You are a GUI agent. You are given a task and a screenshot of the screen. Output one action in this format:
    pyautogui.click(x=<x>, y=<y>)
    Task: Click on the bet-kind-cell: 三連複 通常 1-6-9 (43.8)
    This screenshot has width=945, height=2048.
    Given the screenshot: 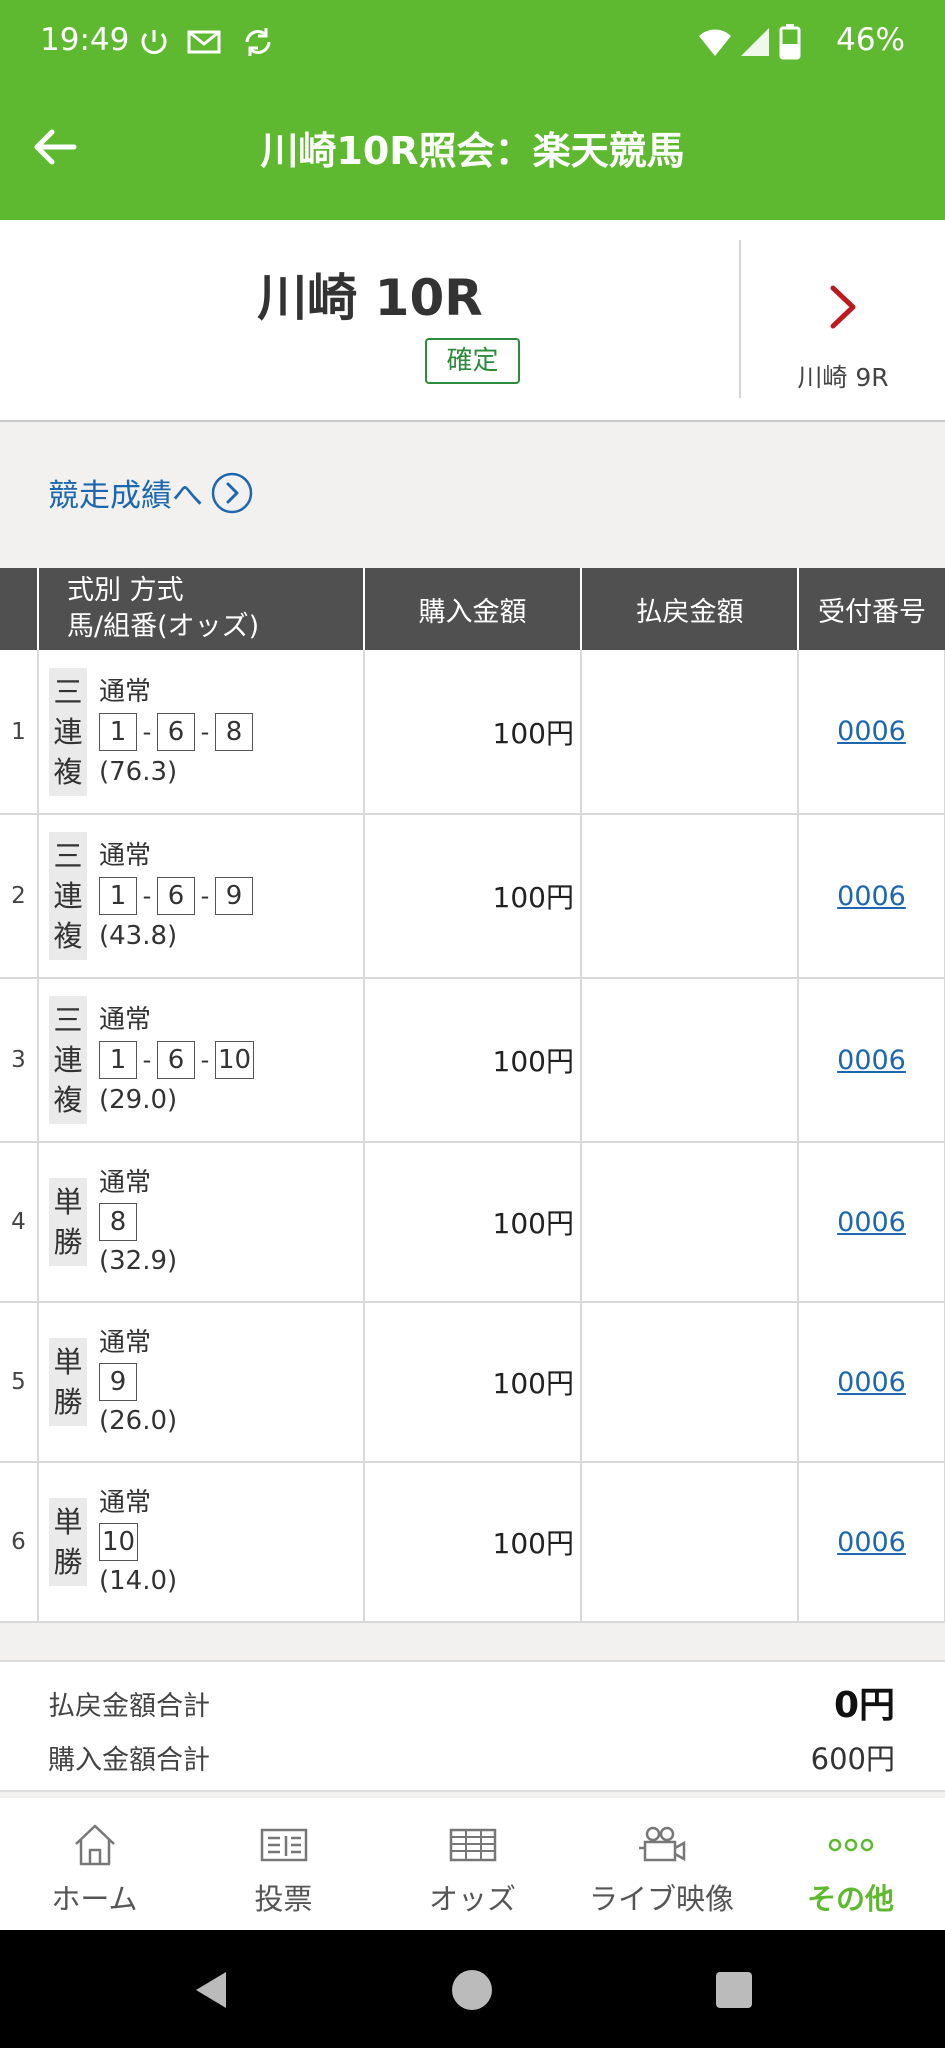 What is the action you would take?
    pyautogui.click(x=201, y=896)
    